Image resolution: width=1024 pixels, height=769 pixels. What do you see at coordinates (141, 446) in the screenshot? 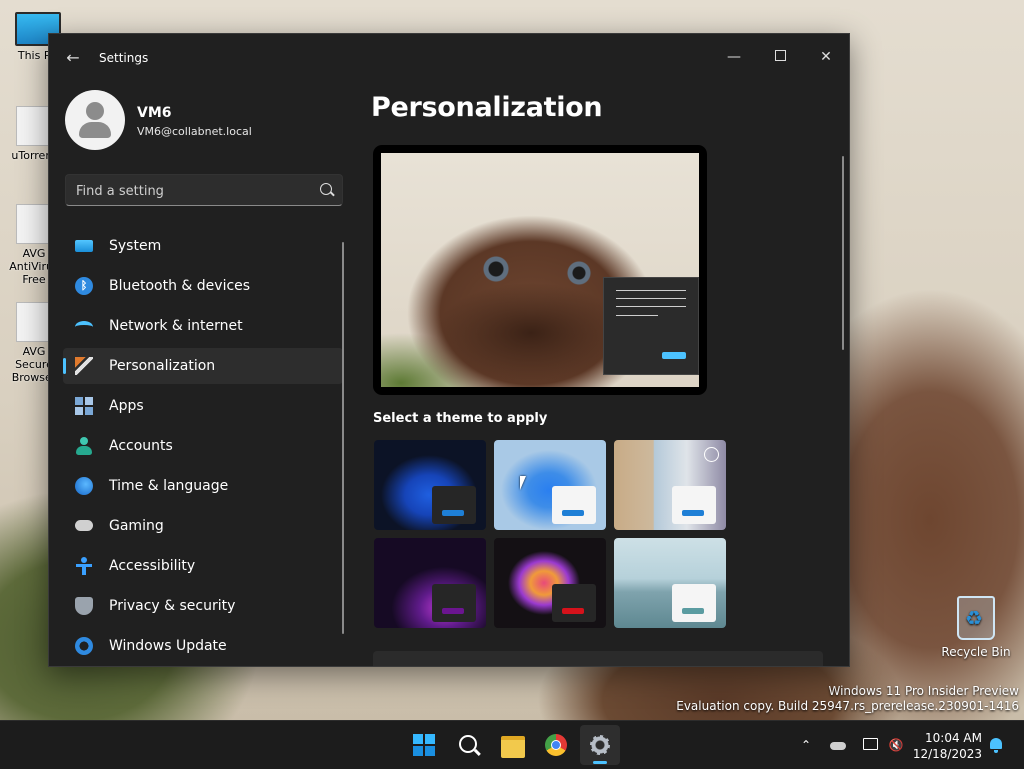
I see `sidebar-item-label: Accounts` at bounding box center [141, 446].